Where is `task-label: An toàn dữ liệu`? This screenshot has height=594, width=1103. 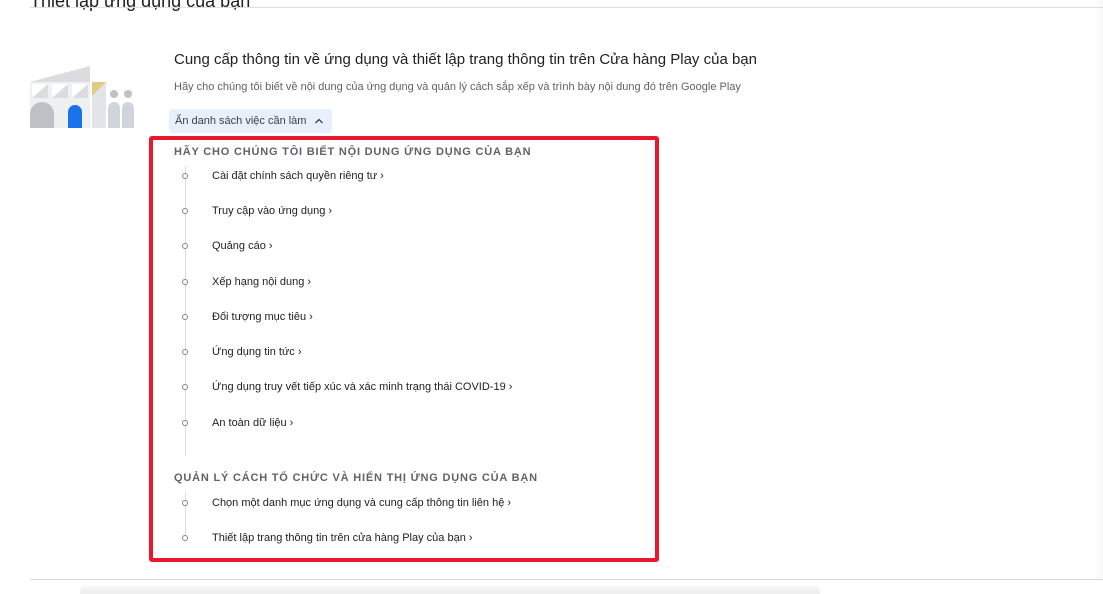
task-label: An toàn dữ liệu is located at coordinates (249, 423).